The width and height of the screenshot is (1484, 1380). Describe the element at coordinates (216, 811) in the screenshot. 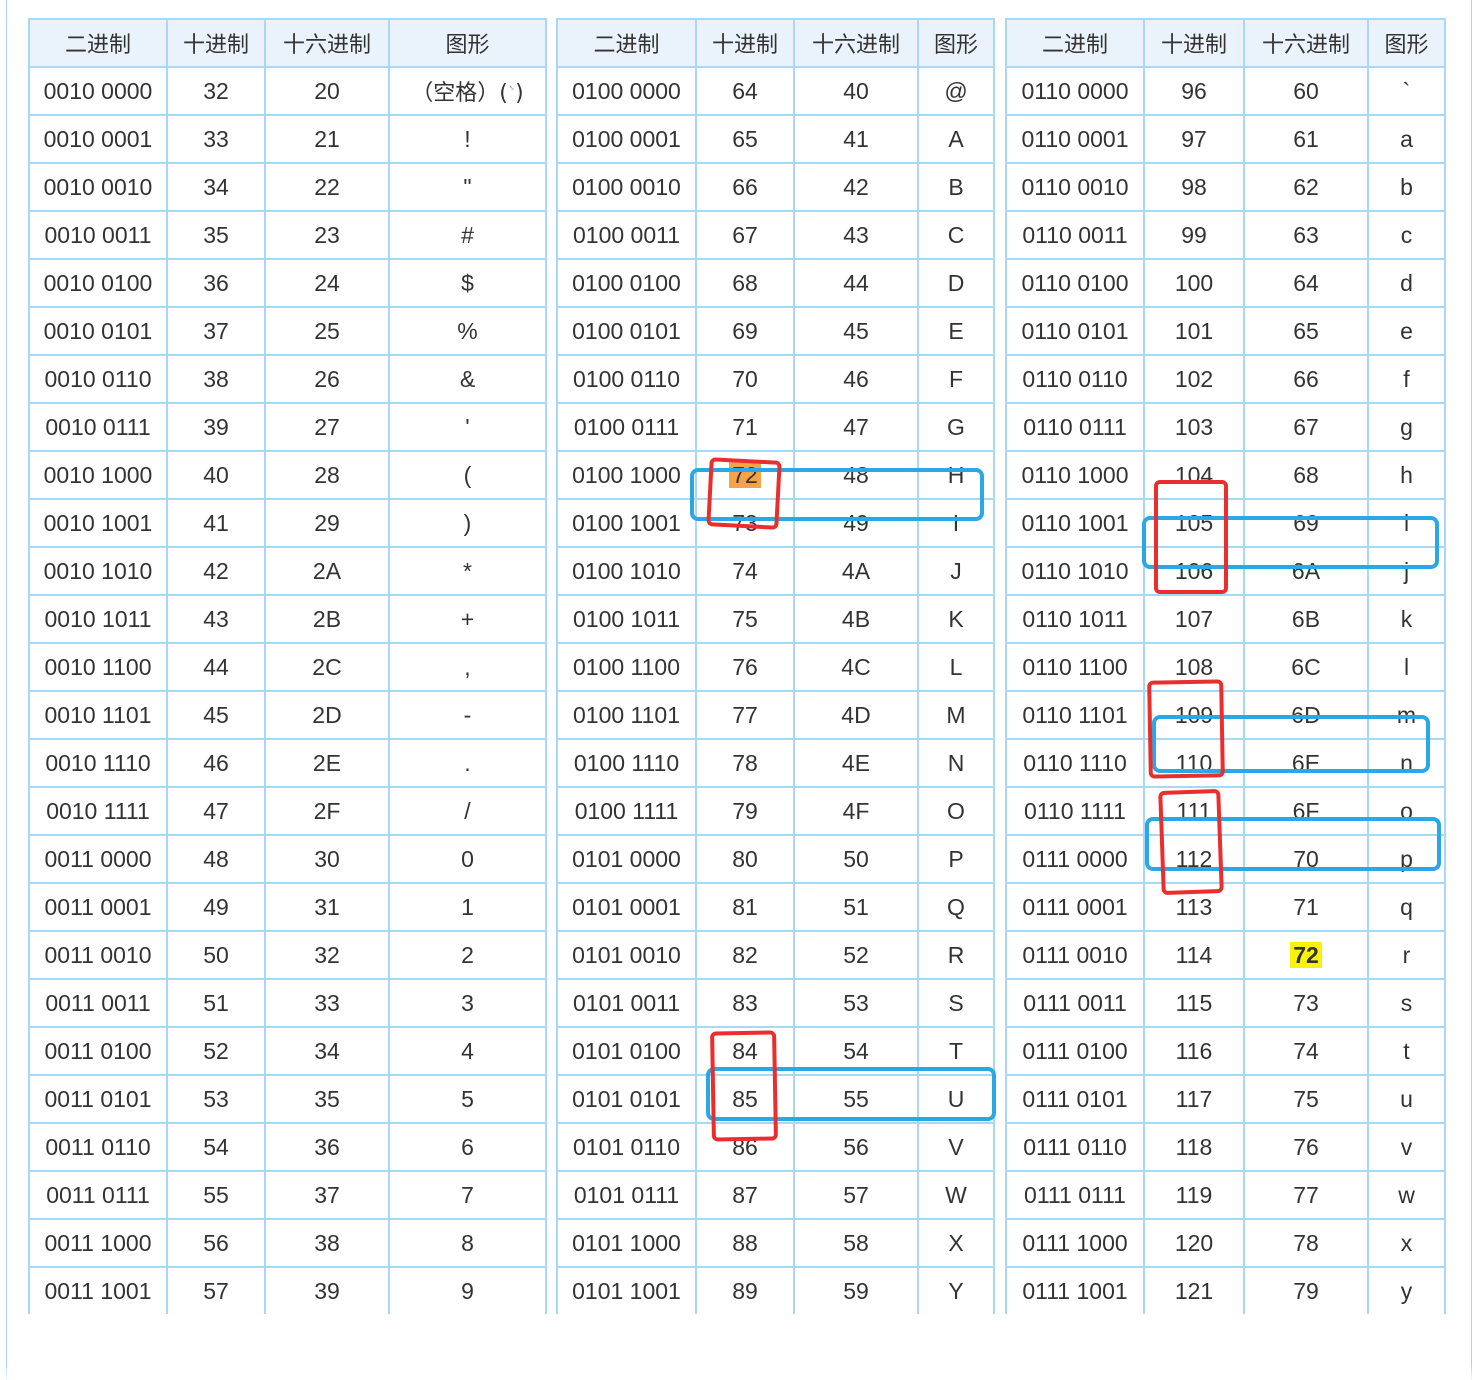

I see `decimal-cell: 47` at that location.